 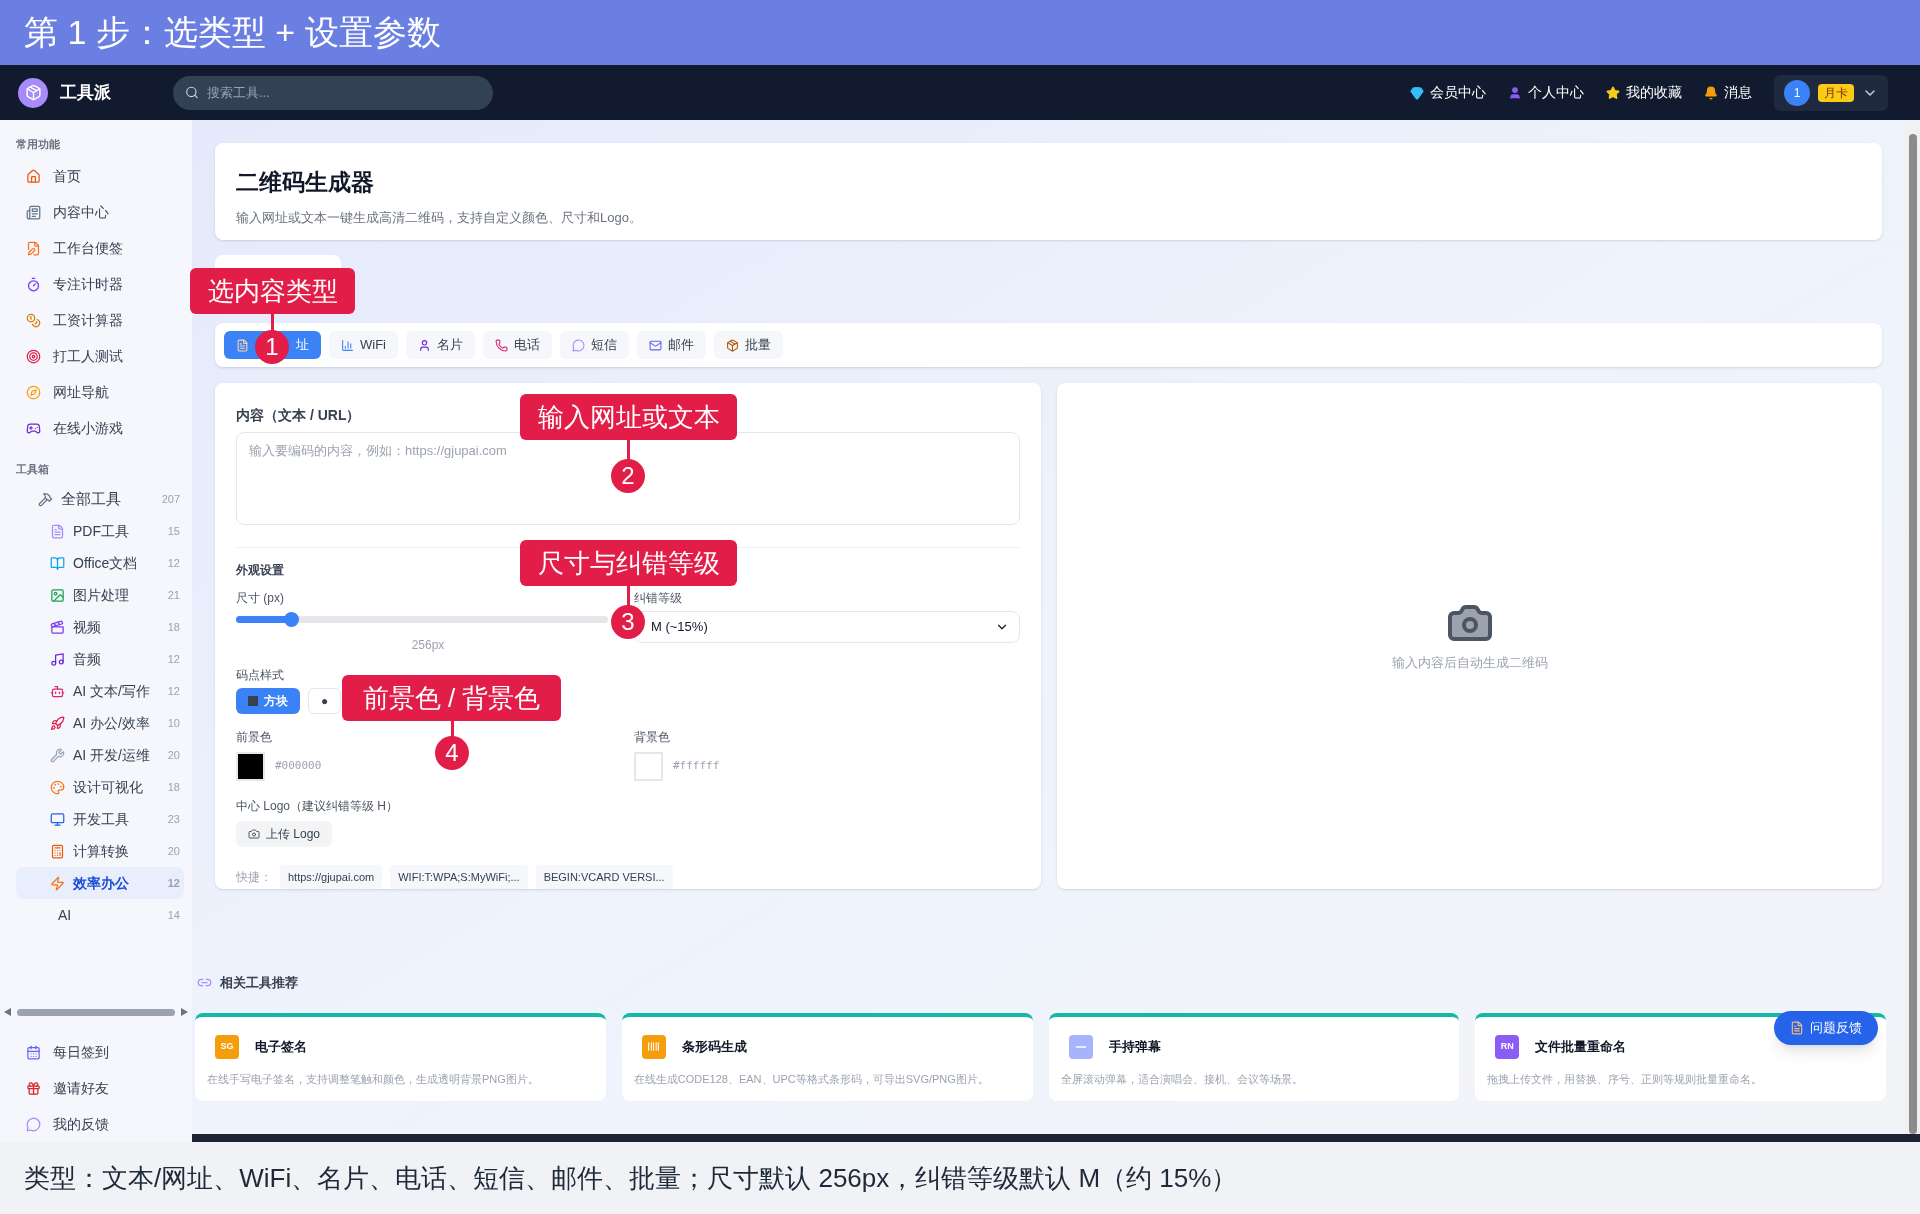 What do you see at coordinates (827, 1056) in the screenshot?
I see `tool-card: 条形码生成 在线生成CODE128、EAN、UPC等格式条形码，可导出SVG/PNG图片。` at bounding box center [827, 1056].